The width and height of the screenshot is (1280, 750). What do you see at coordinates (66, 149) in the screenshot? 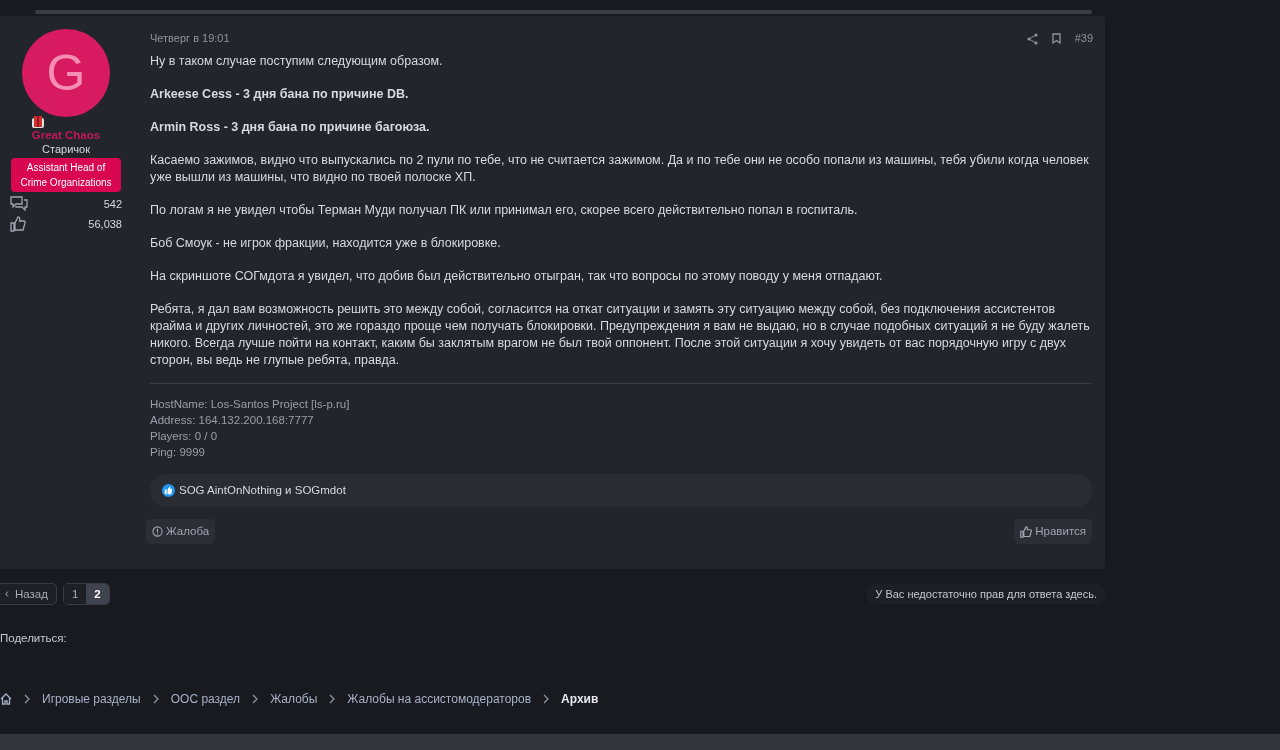
I see `user-title: Старичок` at bounding box center [66, 149].